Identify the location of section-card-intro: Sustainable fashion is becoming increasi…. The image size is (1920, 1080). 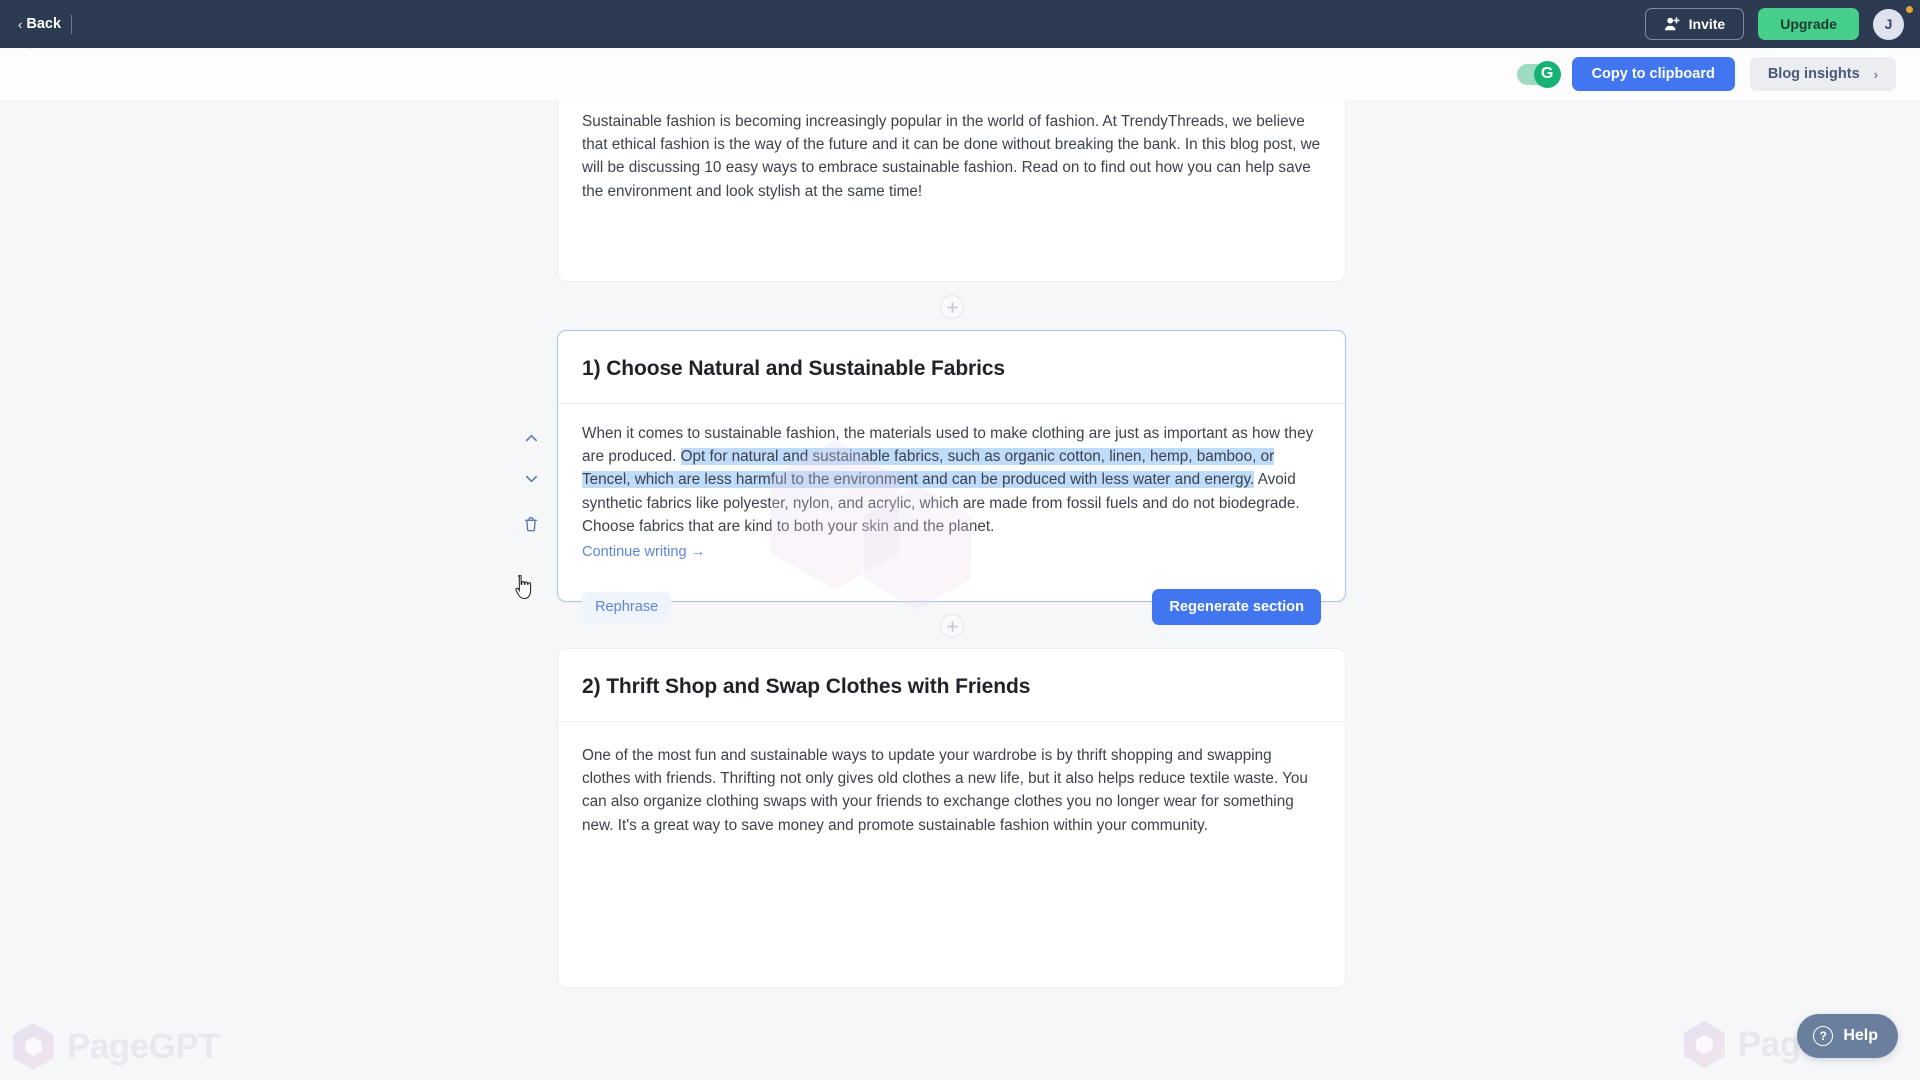
(951, 191).